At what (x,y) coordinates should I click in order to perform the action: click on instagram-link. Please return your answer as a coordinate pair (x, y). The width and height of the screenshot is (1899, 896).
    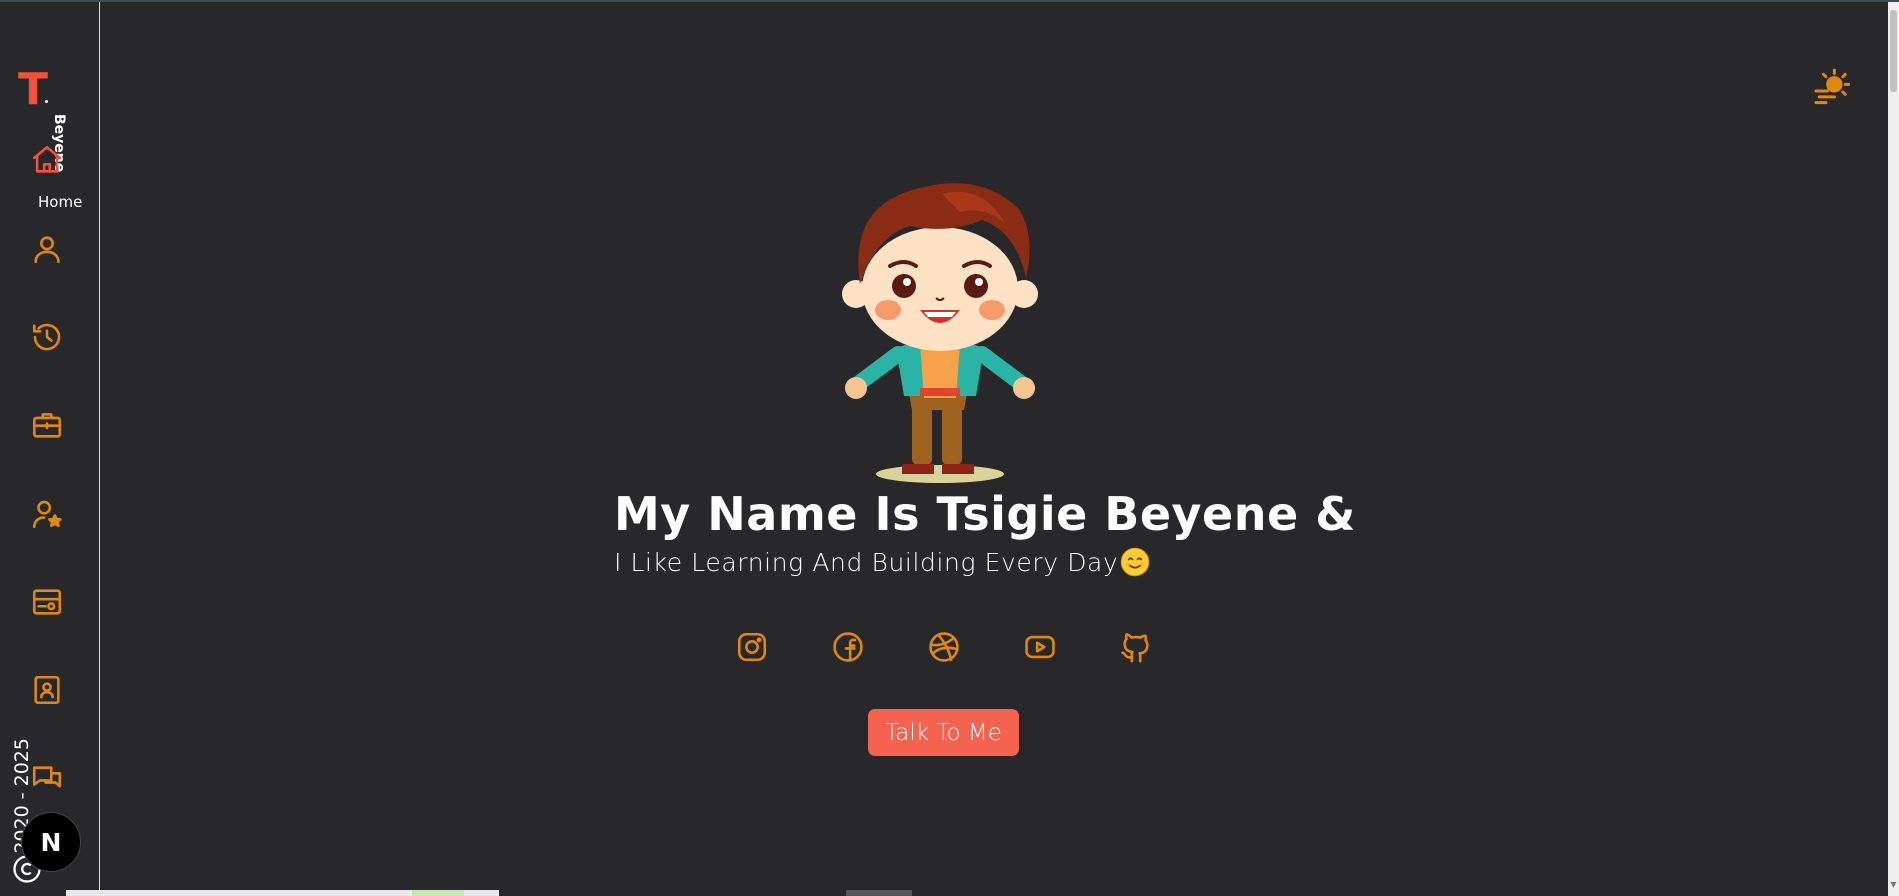
    Looking at the image, I should click on (752, 647).